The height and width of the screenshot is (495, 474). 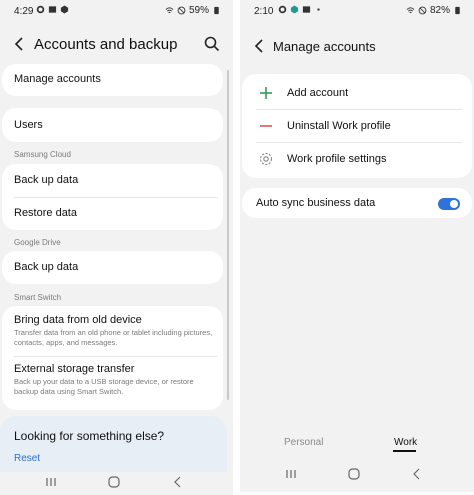 What do you see at coordinates (114, 213) in the screenshot?
I see `restore-data-item: Restore data` at bounding box center [114, 213].